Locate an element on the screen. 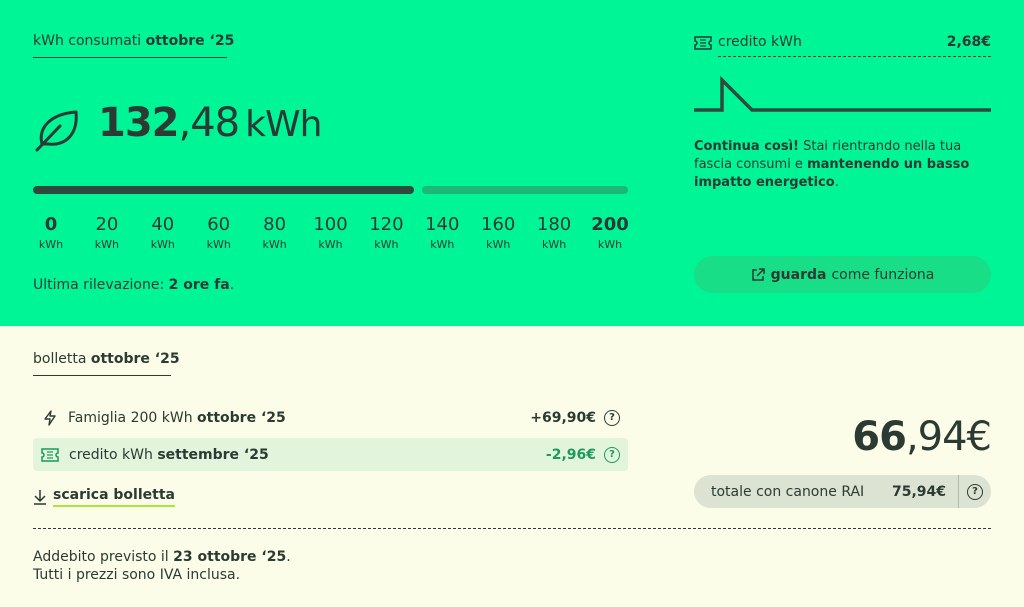  leaf-icon is located at coordinates (56, 131).